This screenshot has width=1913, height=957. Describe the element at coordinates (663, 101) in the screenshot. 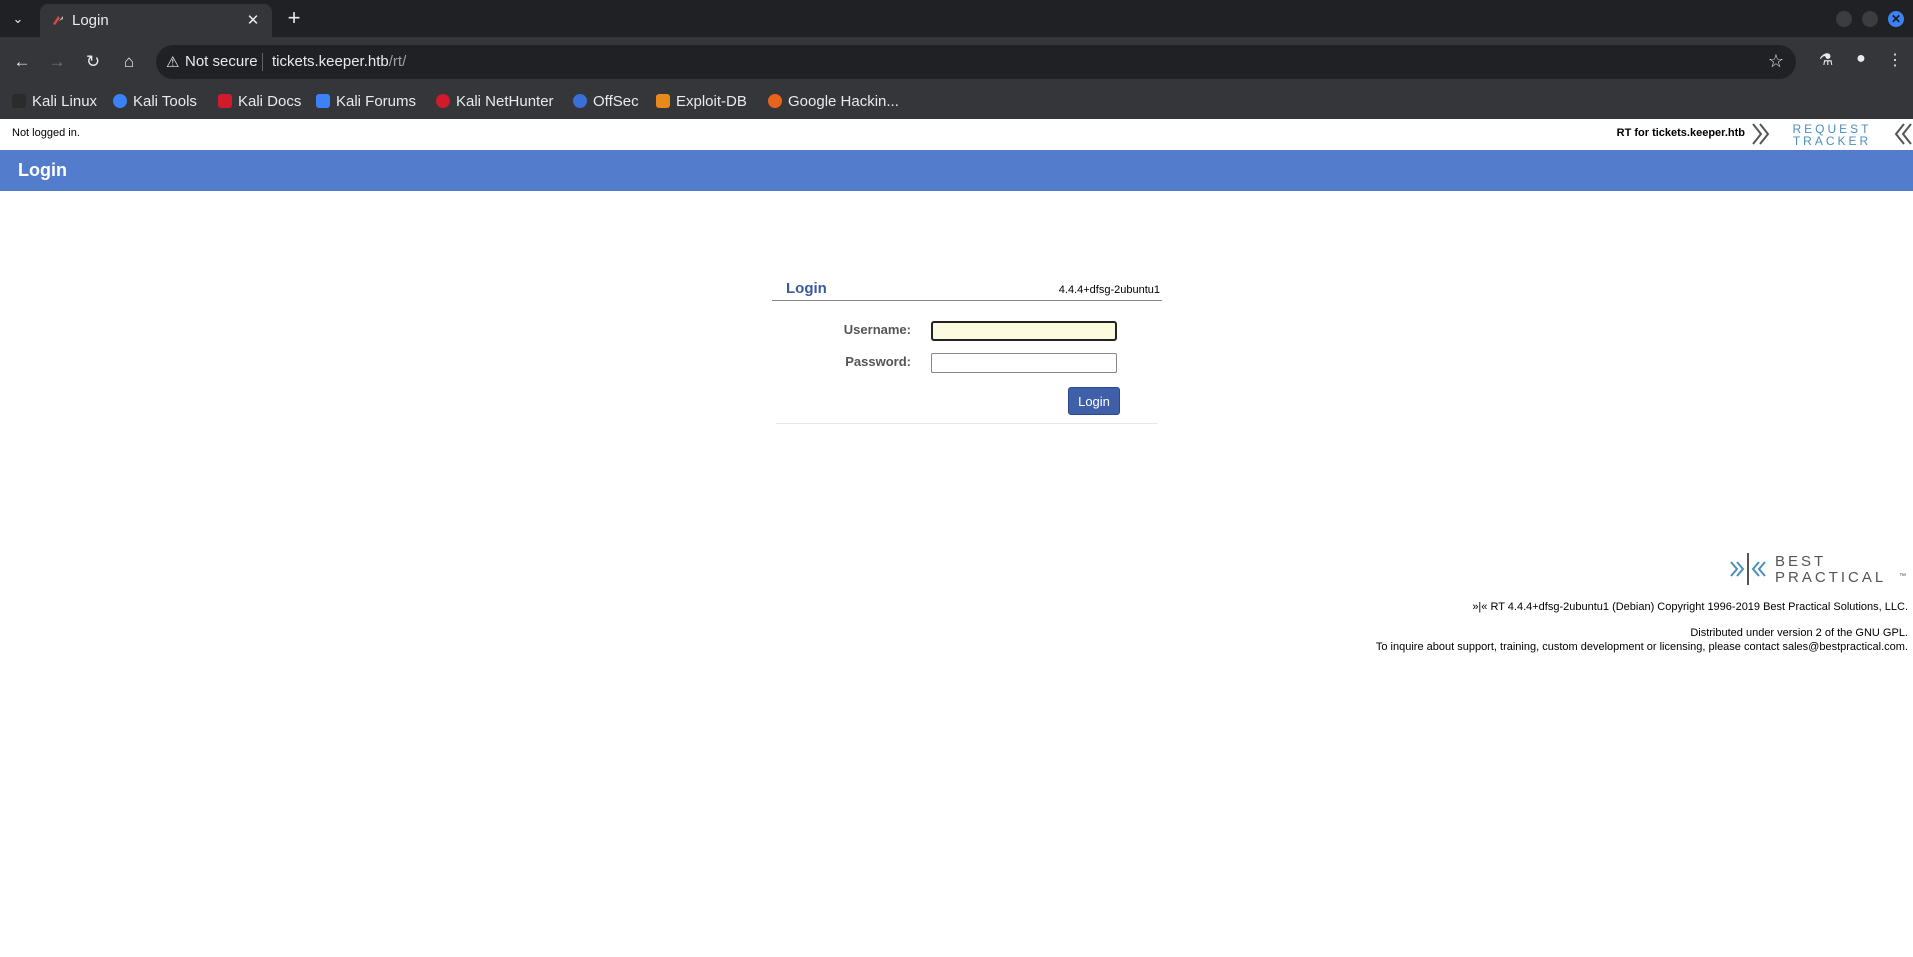

I see `exploit-db-icon` at that location.